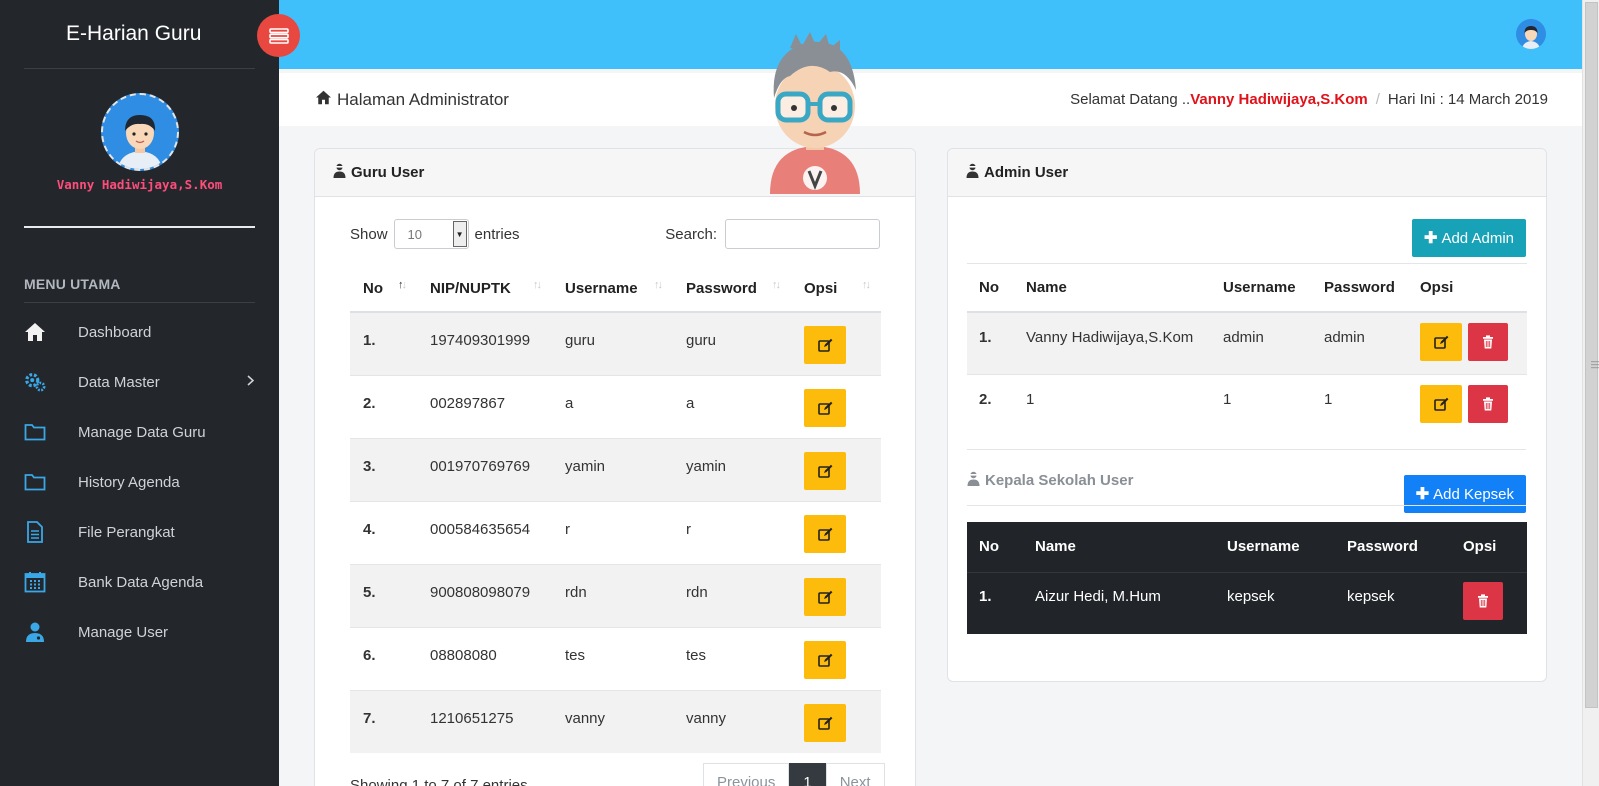 This screenshot has width=1599, height=786. Describe the element at coordinates (972, 172) in the screenshot. I see `user-secret-icon` at that location.